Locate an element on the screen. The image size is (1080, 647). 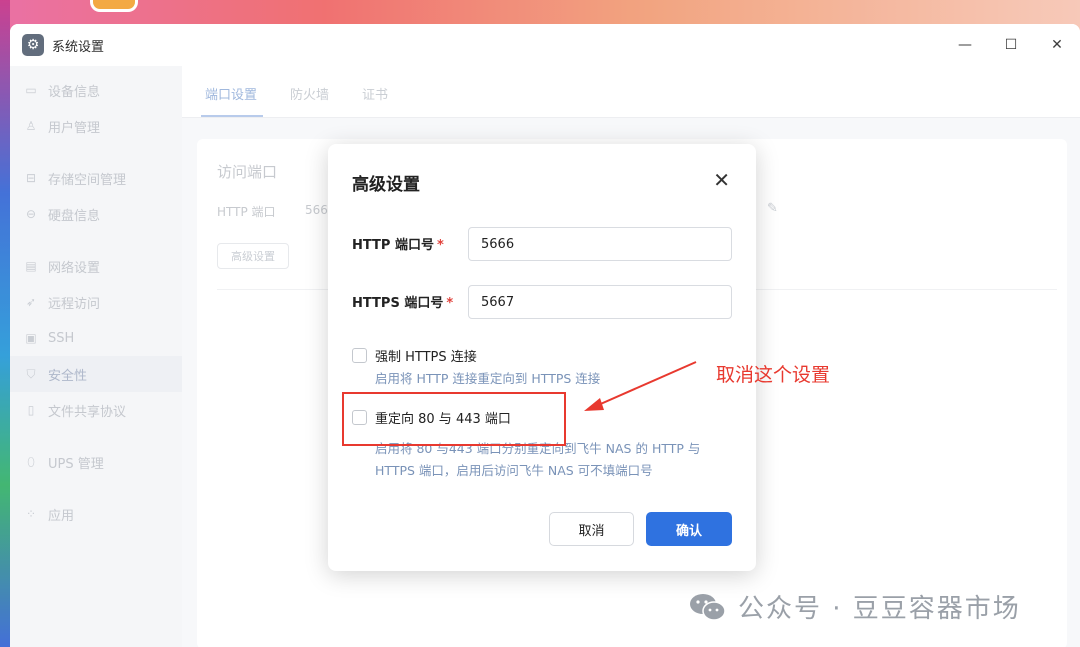
annotation-arrow is located at coordinates (640, 386).